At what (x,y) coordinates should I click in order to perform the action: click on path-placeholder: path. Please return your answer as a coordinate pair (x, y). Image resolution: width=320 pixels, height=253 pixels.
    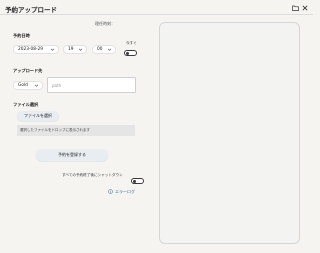
    Looking at the image, I should click on (57, 85).